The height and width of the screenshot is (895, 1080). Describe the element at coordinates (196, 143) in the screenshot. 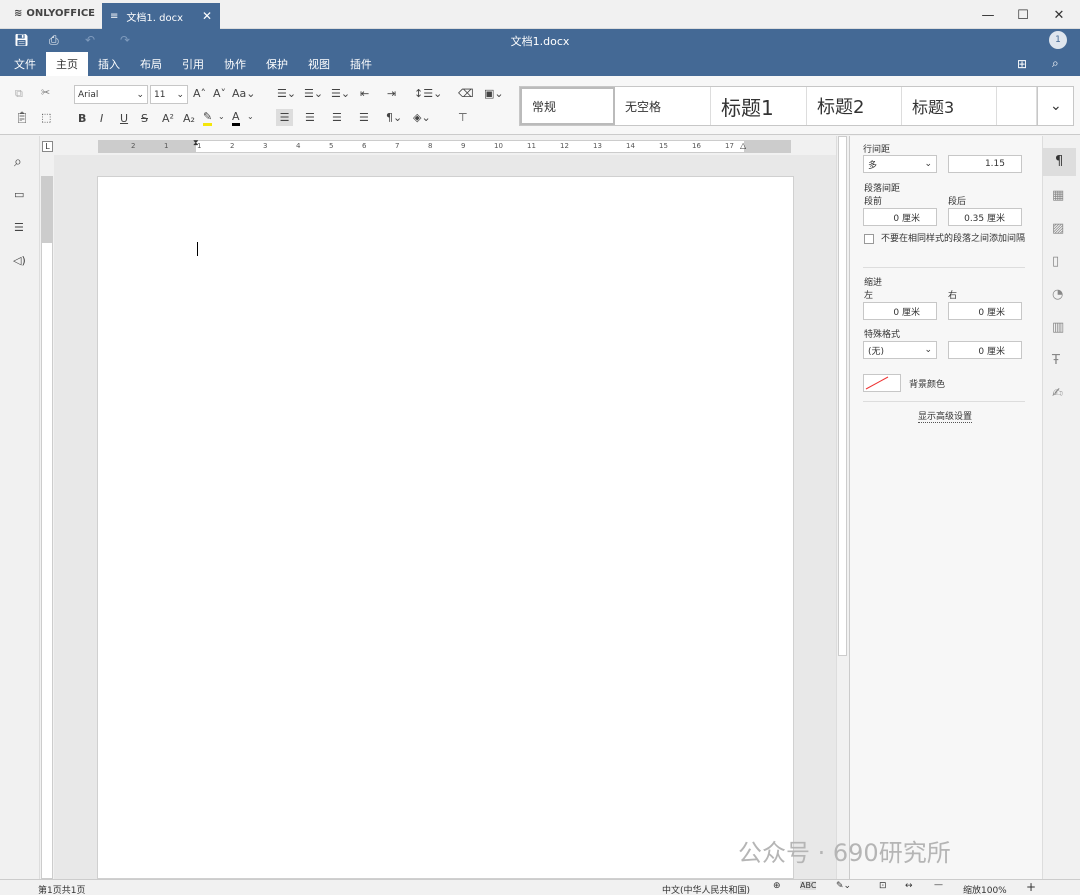

I see `indent-marker: ⧗` at that location.